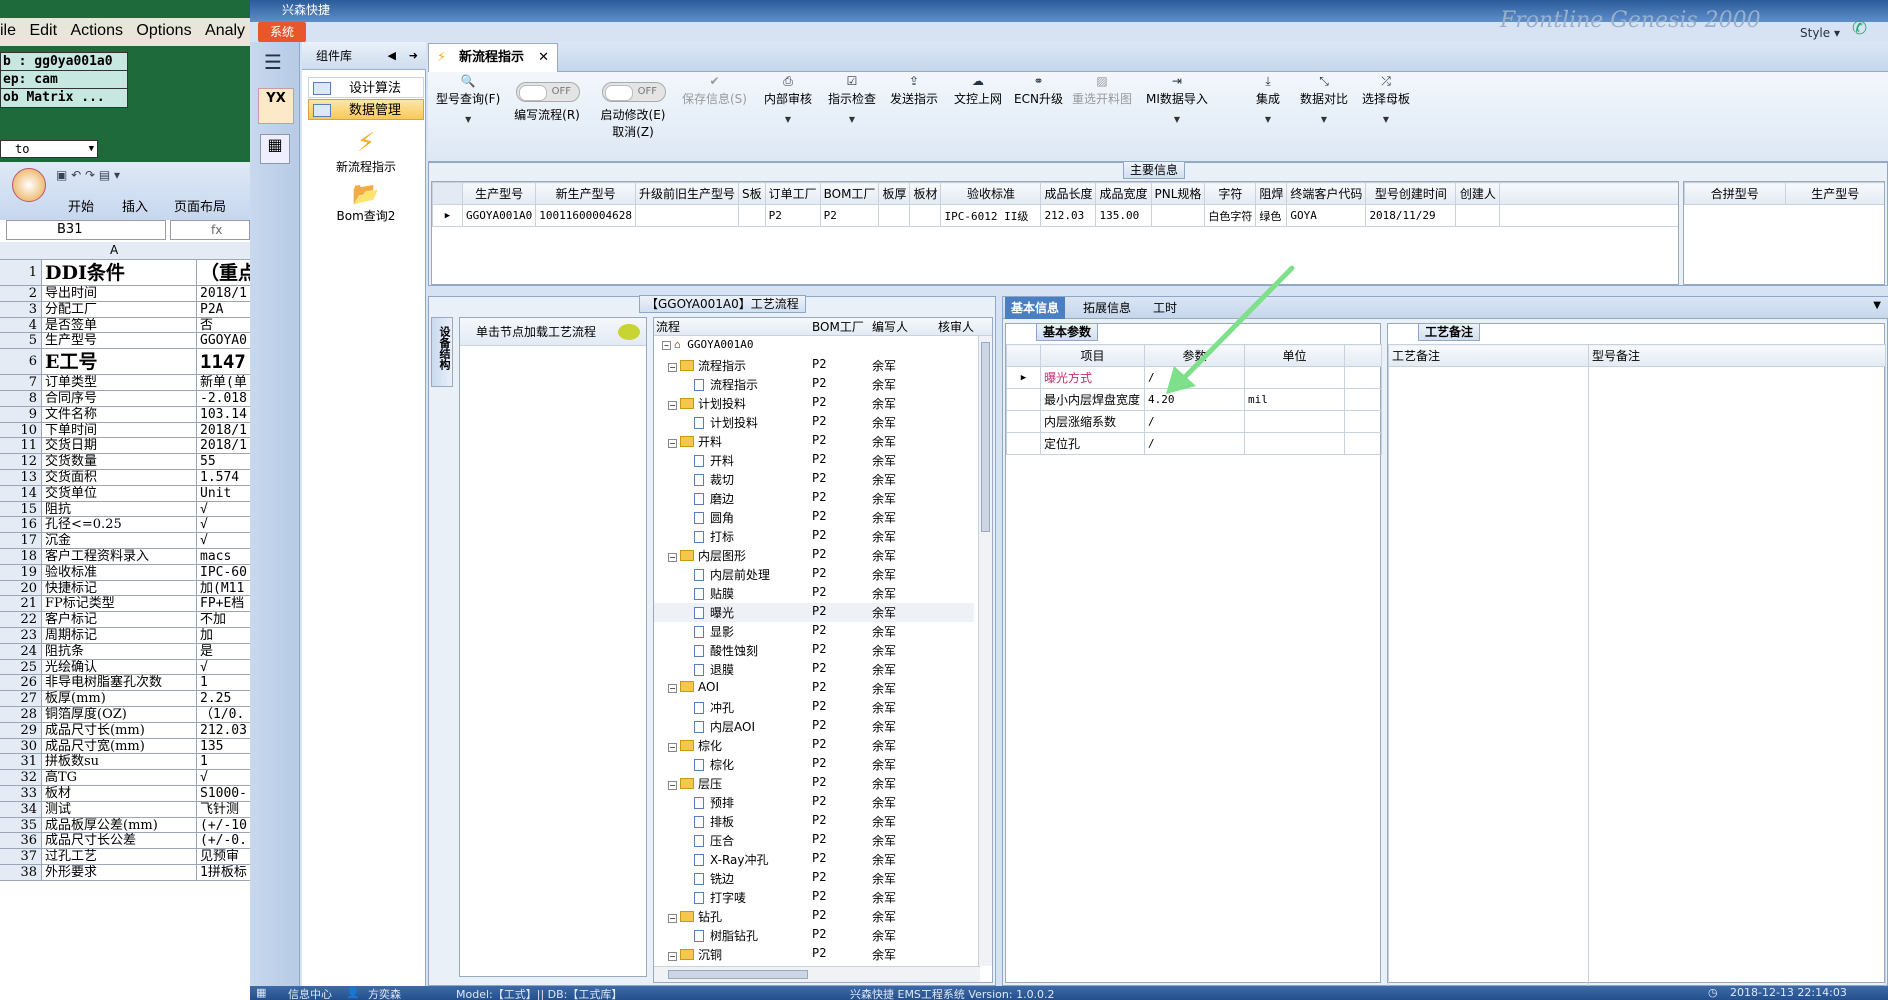  What do you see at coordinates (29, 185) in the screenshot?
I see `office-button-icon` at bounding box center [29, 185].